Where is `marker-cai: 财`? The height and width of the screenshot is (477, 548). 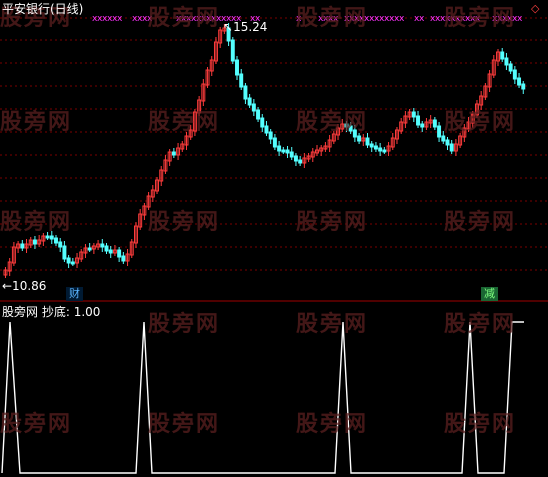 marker-cai: 财 is located at coordinates (74, 294).